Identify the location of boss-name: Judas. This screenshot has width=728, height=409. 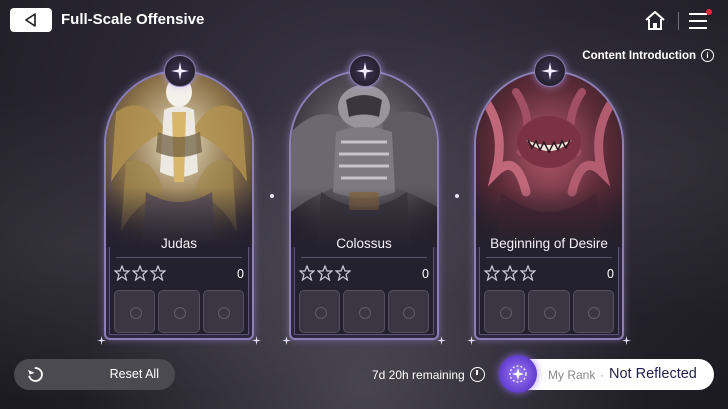
(179, 243).